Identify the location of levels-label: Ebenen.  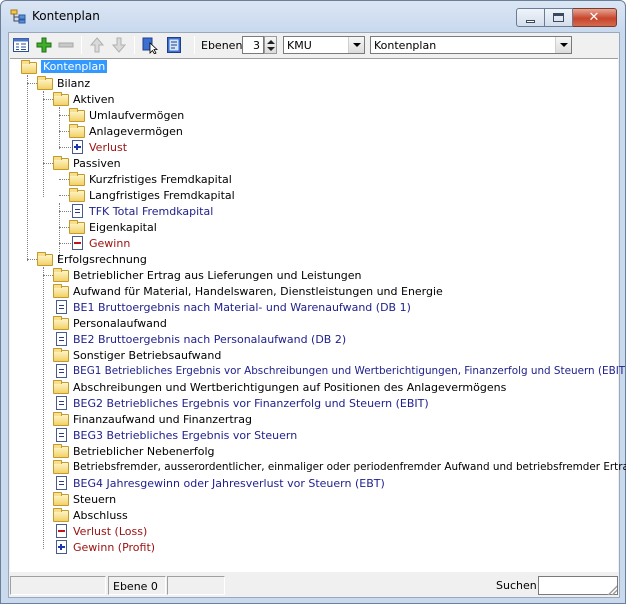
(222, 45).